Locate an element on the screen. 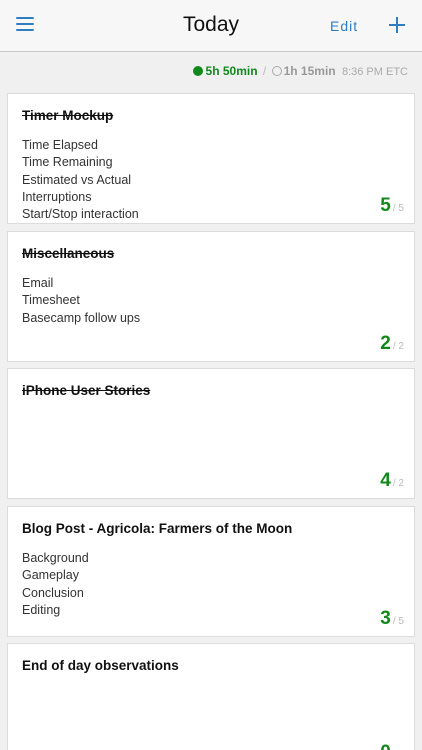 The image size is (422, 750). subtask-item: Conclusion is located at coordinates (53, 592).